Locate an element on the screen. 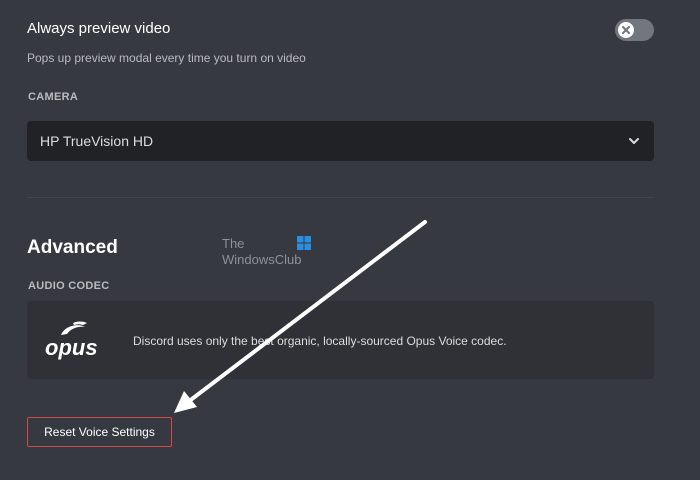  opus-logo: opus is located at coordinates (71, 340).